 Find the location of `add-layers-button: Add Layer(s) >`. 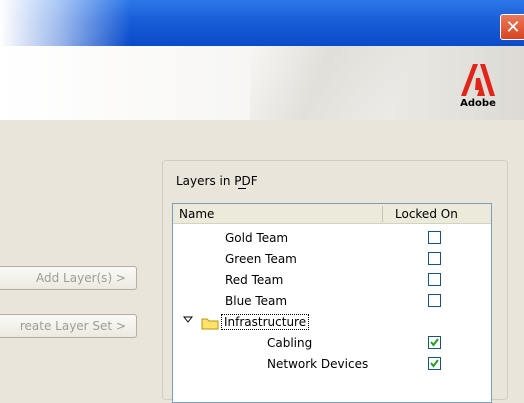

add-layers-button: Add Layer(s) > is located at coordinates (68, 278).